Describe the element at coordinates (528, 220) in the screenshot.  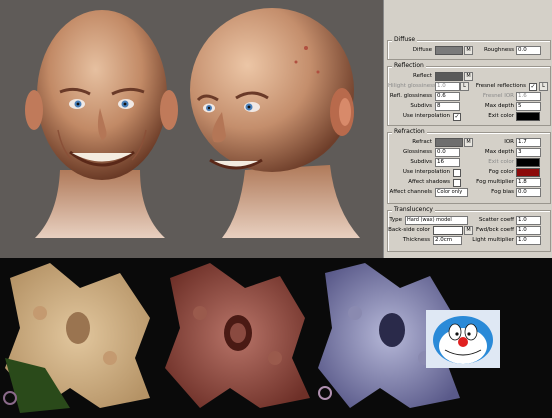
I see `scatter-coeff-spinner: 1.0` at that location.